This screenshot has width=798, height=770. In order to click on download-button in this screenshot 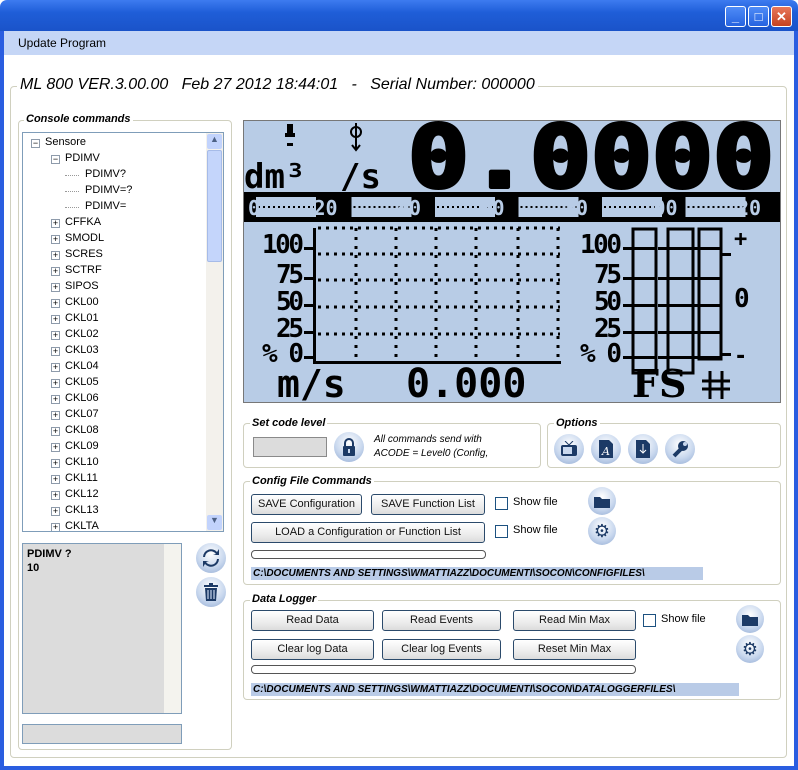, I will do `click(643, 449)`.